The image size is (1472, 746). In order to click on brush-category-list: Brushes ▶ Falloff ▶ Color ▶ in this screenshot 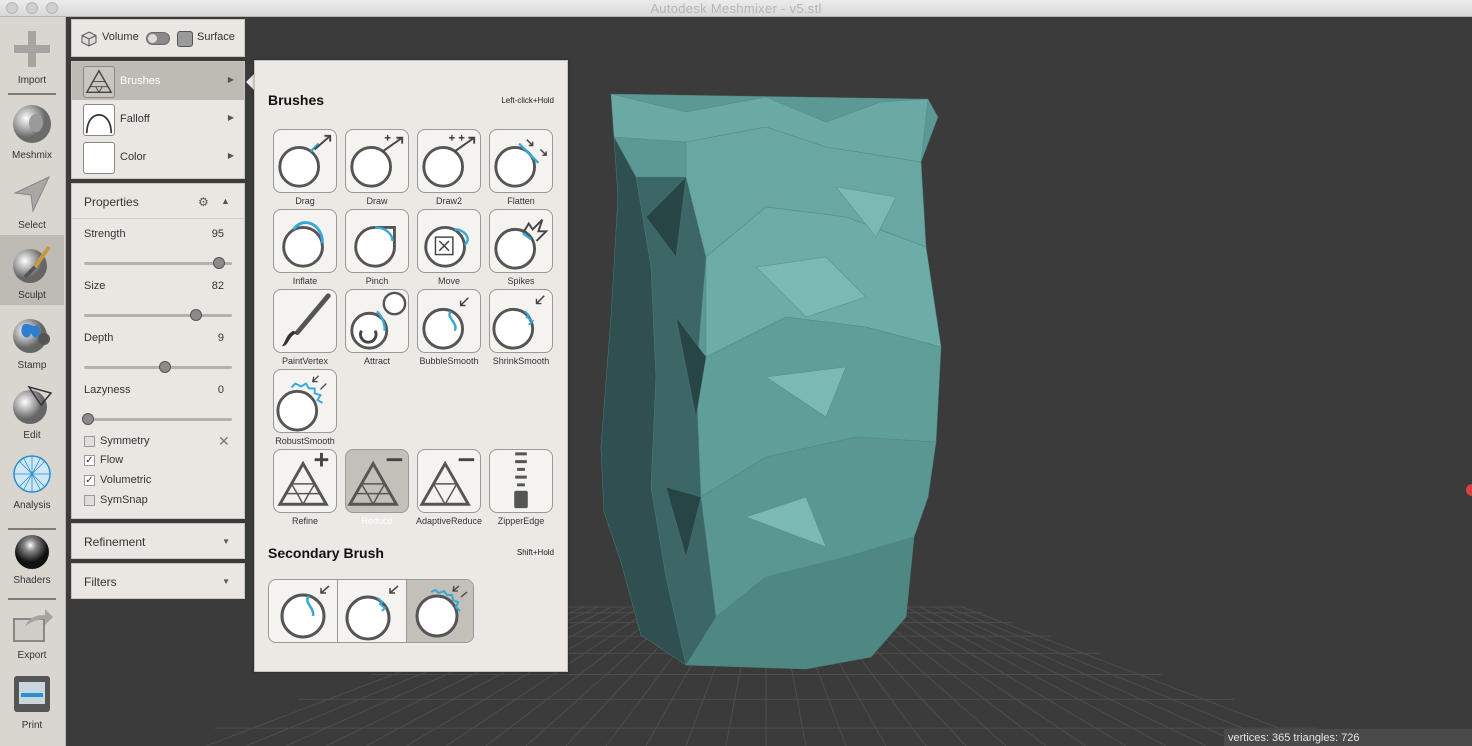, I will do `click(158, 120)`.